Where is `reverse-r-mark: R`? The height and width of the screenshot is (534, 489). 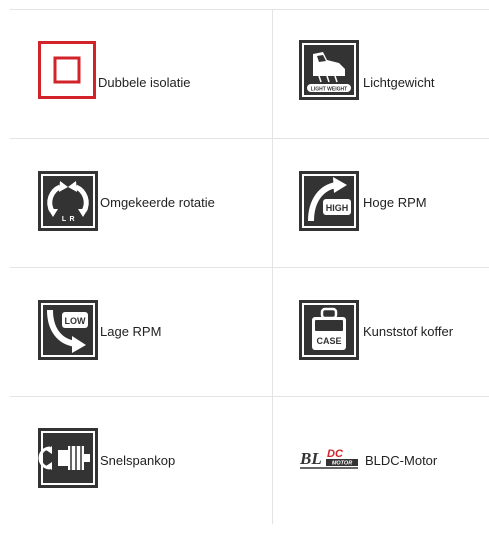 reverse-r-mark: R is located at coordinates (71, 219).